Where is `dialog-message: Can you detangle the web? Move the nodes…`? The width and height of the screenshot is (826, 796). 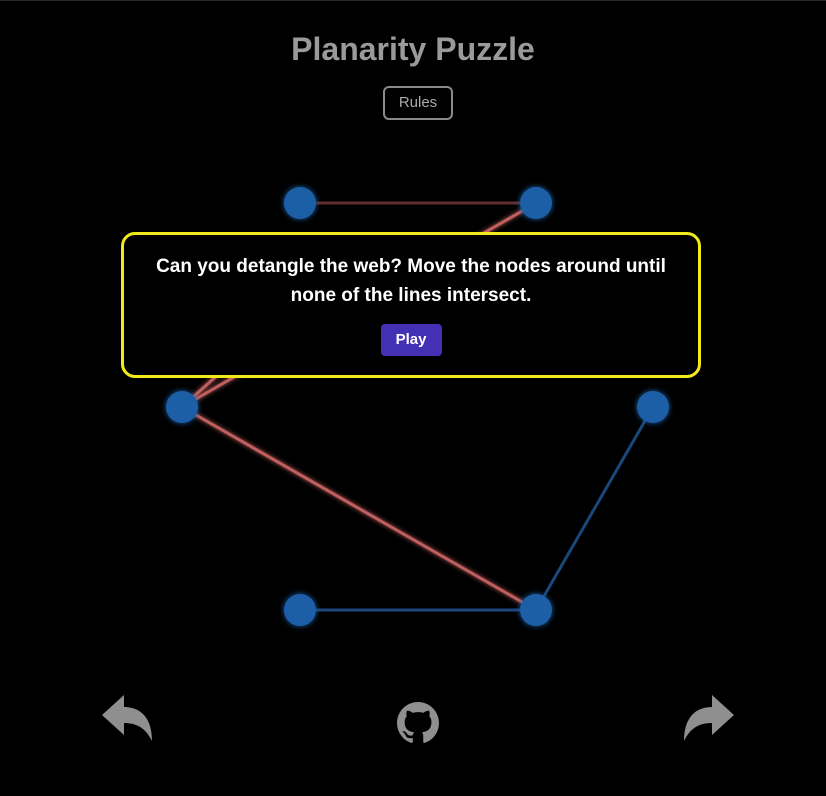 dialog-message: Can you detangle the web? Move the nodes… is located at coordinates (411, 281).